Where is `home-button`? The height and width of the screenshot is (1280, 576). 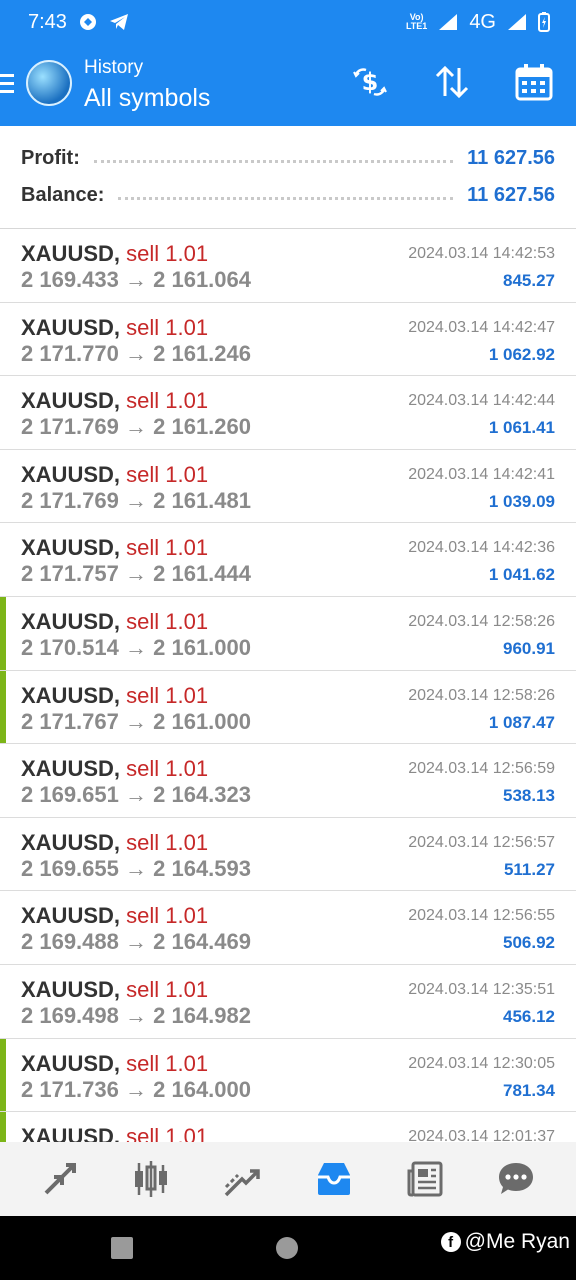 home-button is located at coordinates (287, 1248).